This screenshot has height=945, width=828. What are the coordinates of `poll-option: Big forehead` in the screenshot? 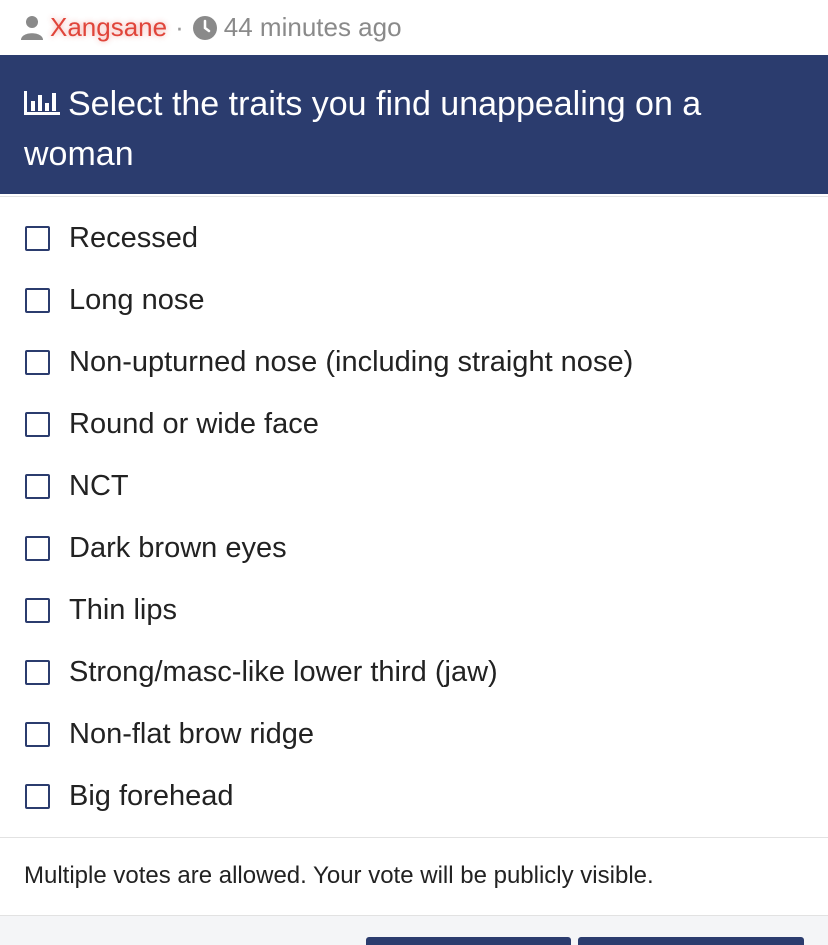 It's located at (414, 796).